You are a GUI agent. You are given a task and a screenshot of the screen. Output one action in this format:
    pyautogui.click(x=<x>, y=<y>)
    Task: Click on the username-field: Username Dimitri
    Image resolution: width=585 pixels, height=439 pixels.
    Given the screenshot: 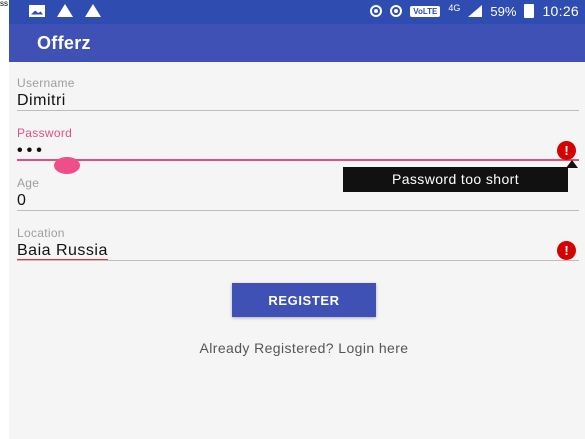 What is the action you would take?
    pyautogui.click(x=301, y=93)
    